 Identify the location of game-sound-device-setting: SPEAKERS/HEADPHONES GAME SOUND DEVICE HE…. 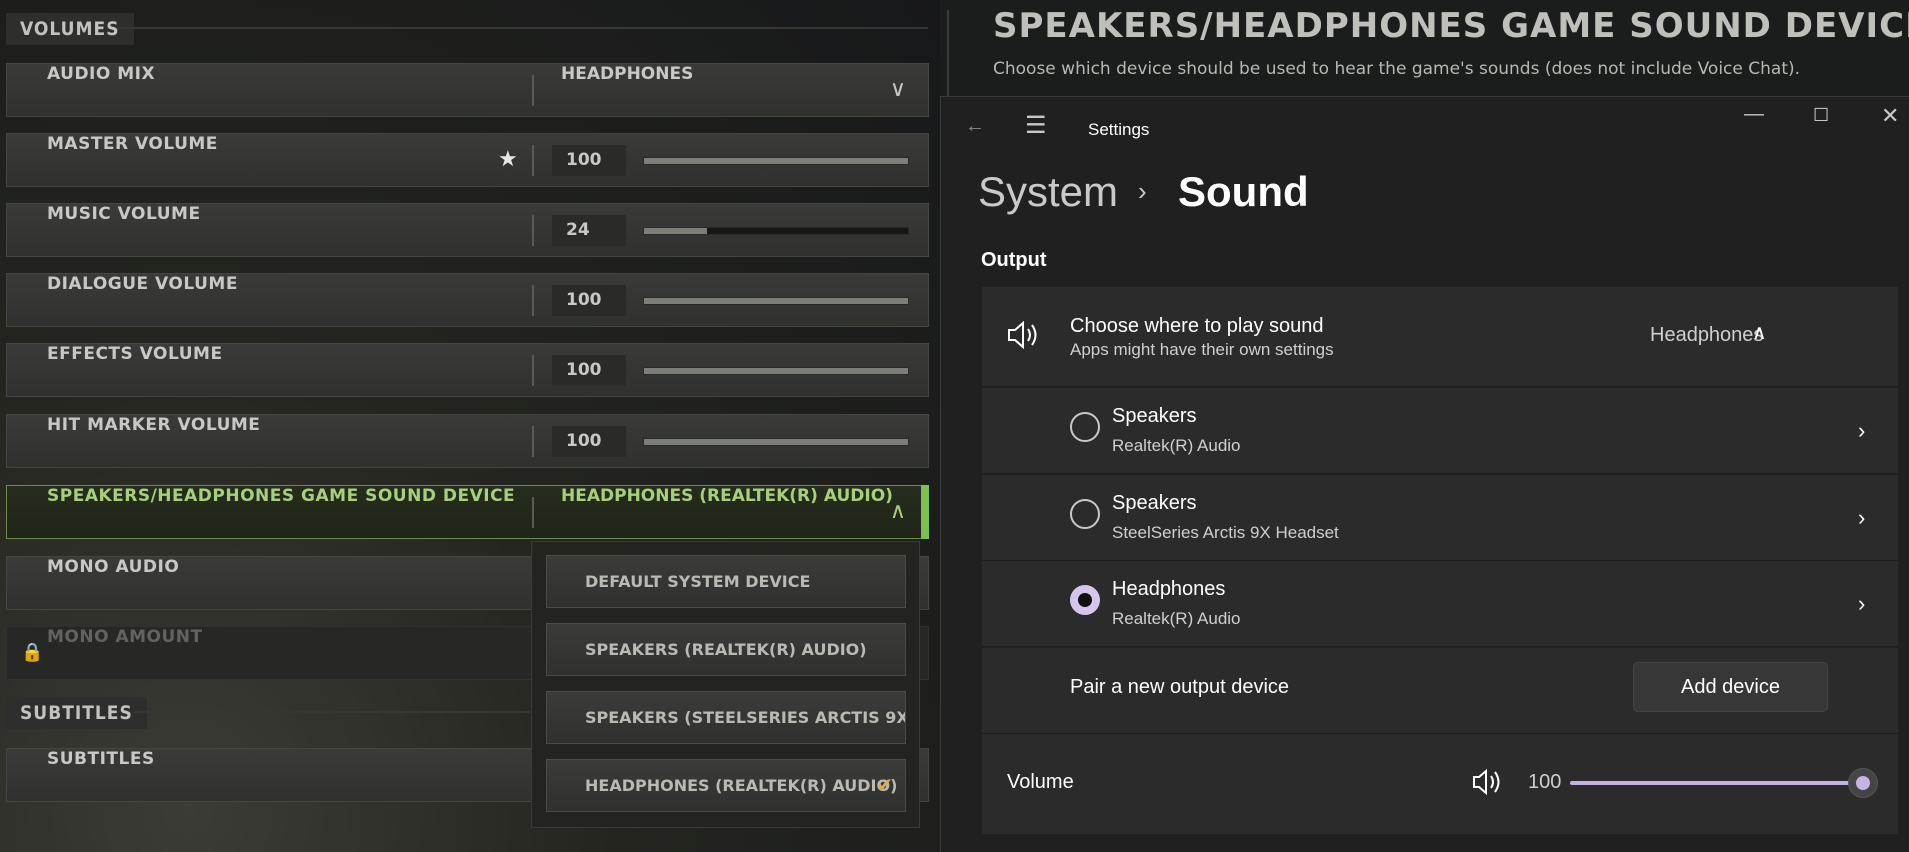
(467, 512).